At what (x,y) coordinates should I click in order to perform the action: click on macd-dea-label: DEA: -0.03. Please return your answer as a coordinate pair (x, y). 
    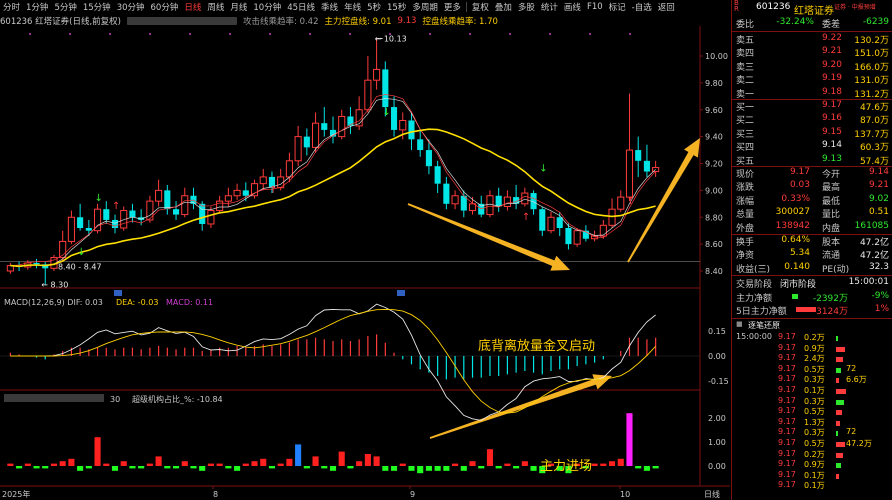
    Looking at the image, I should click on (137, 302).